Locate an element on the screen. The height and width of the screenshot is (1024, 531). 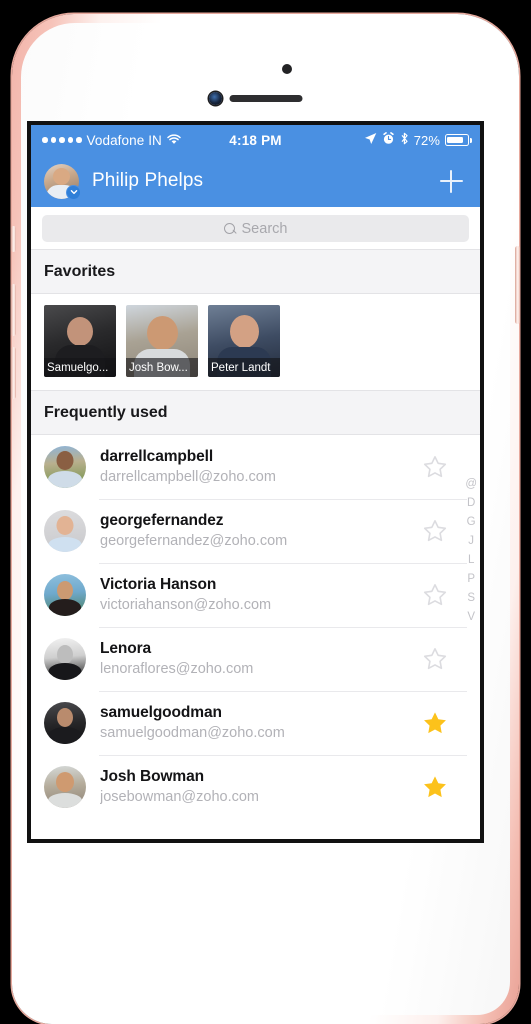
status-bar-right: 72% is located at coordinates (377, 140).